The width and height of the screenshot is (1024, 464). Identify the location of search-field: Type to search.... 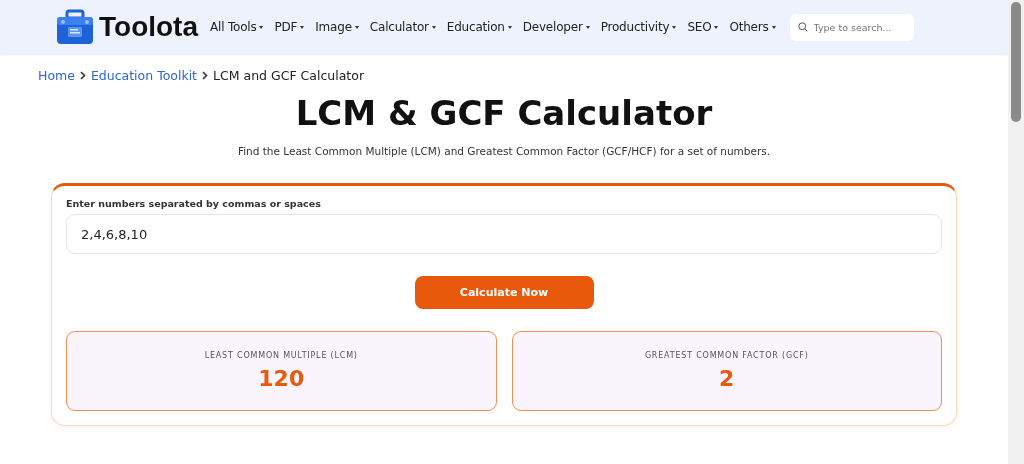
(851, 27).